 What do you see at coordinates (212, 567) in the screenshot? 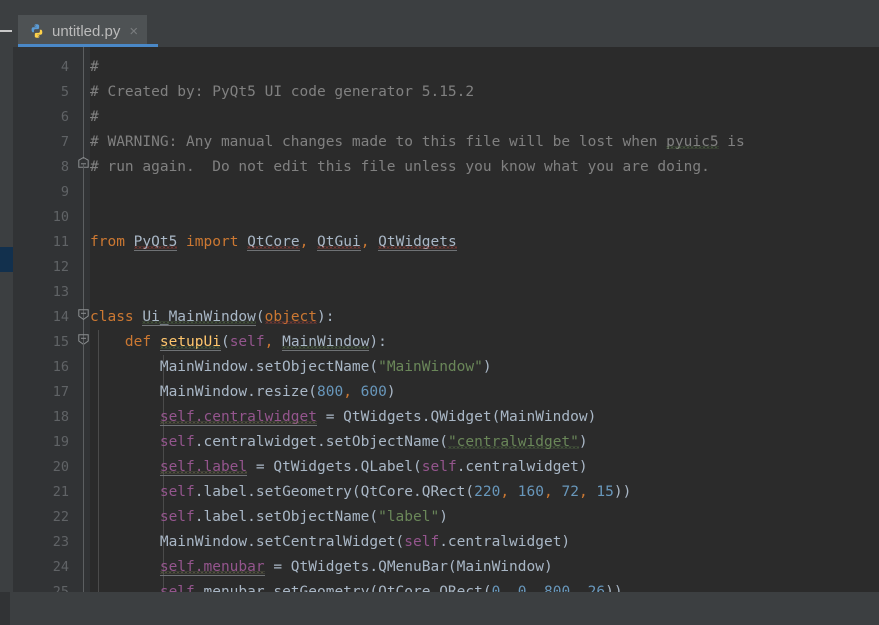
I see `self-attr-token: self.menubar` at bounding box center [212, 567].